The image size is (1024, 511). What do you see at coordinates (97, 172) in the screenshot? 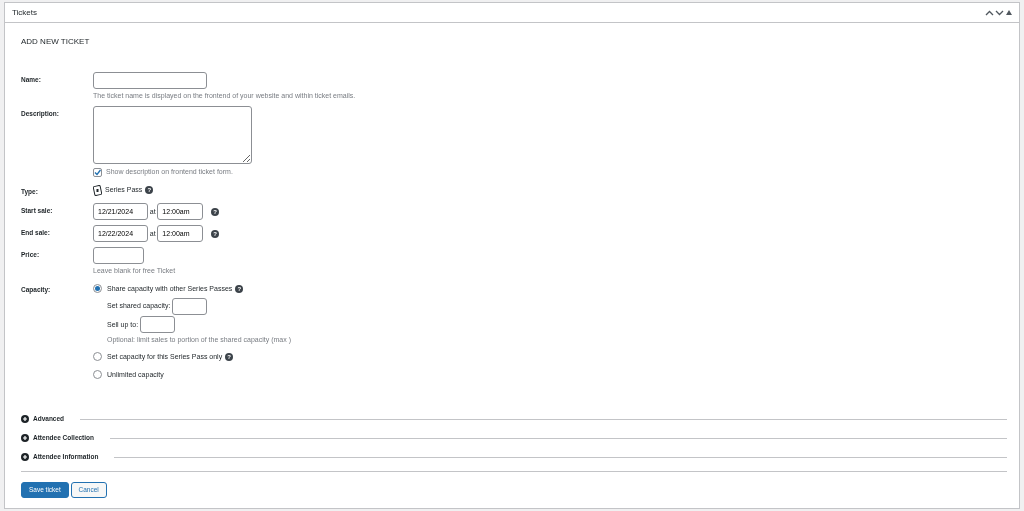
I see `checkbox` at bounding box center [97, 172].